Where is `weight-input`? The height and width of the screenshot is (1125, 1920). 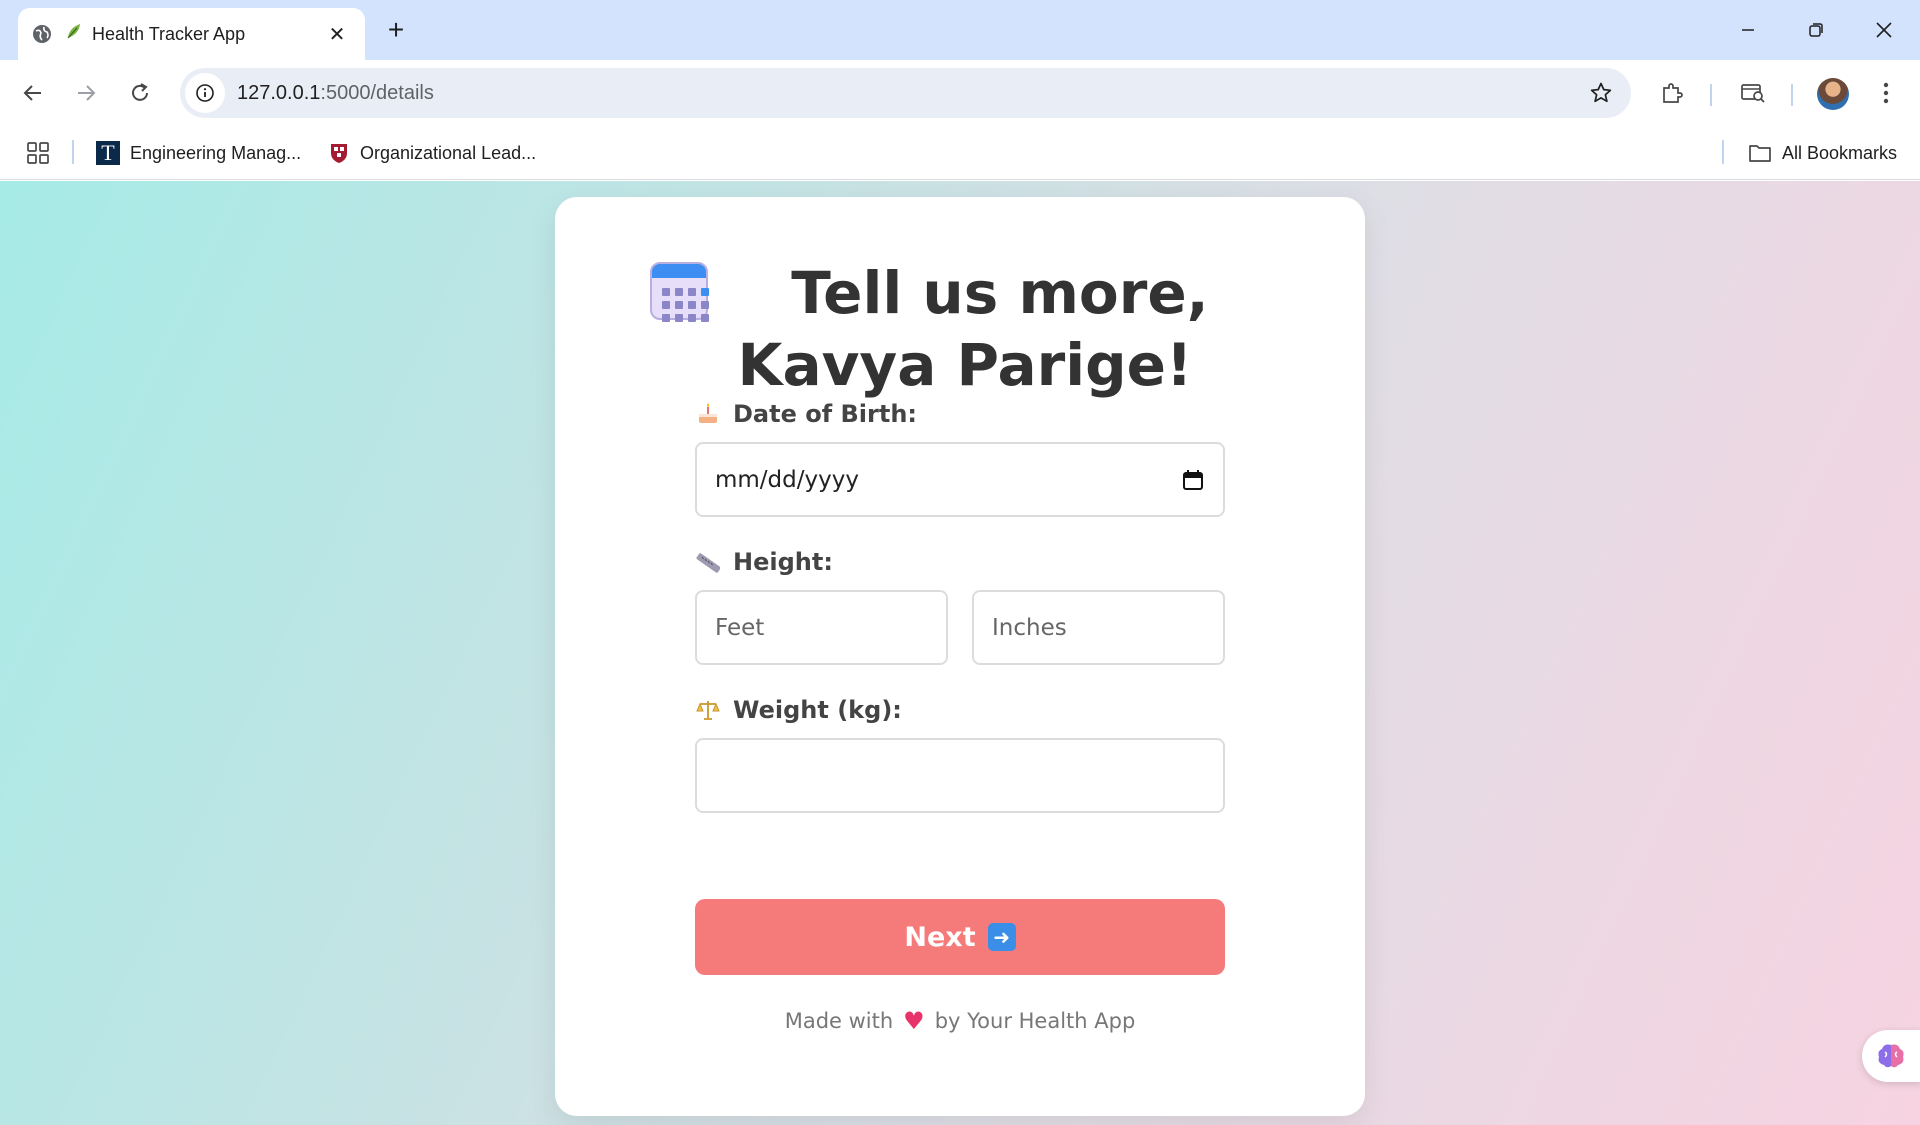 weight-input is located at coordinates (960, 775).